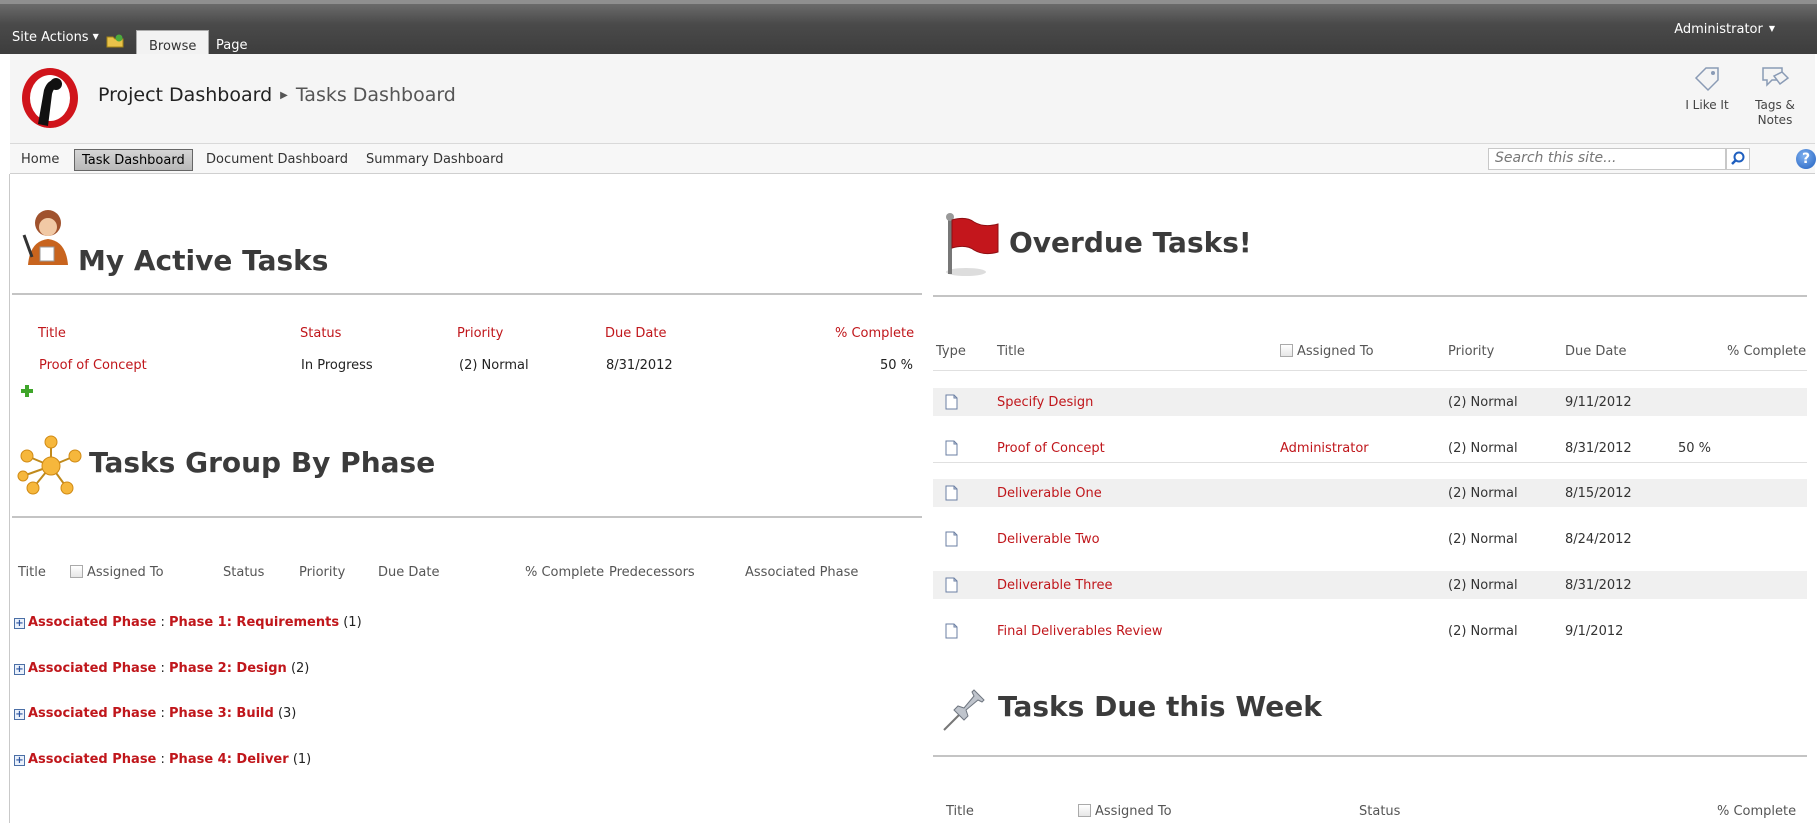 This screenshot has height=823, width=1817. Describe the element at coordinates (1806, 159) in the screenshot. I see `help-icon: ?` at that location.